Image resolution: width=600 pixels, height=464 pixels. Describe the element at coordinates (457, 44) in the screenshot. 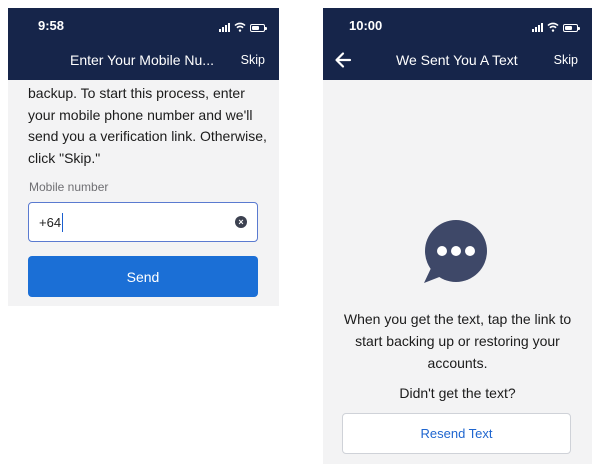

I see `header-bar: 10:00 We Sent You A Text Skip` at that location.